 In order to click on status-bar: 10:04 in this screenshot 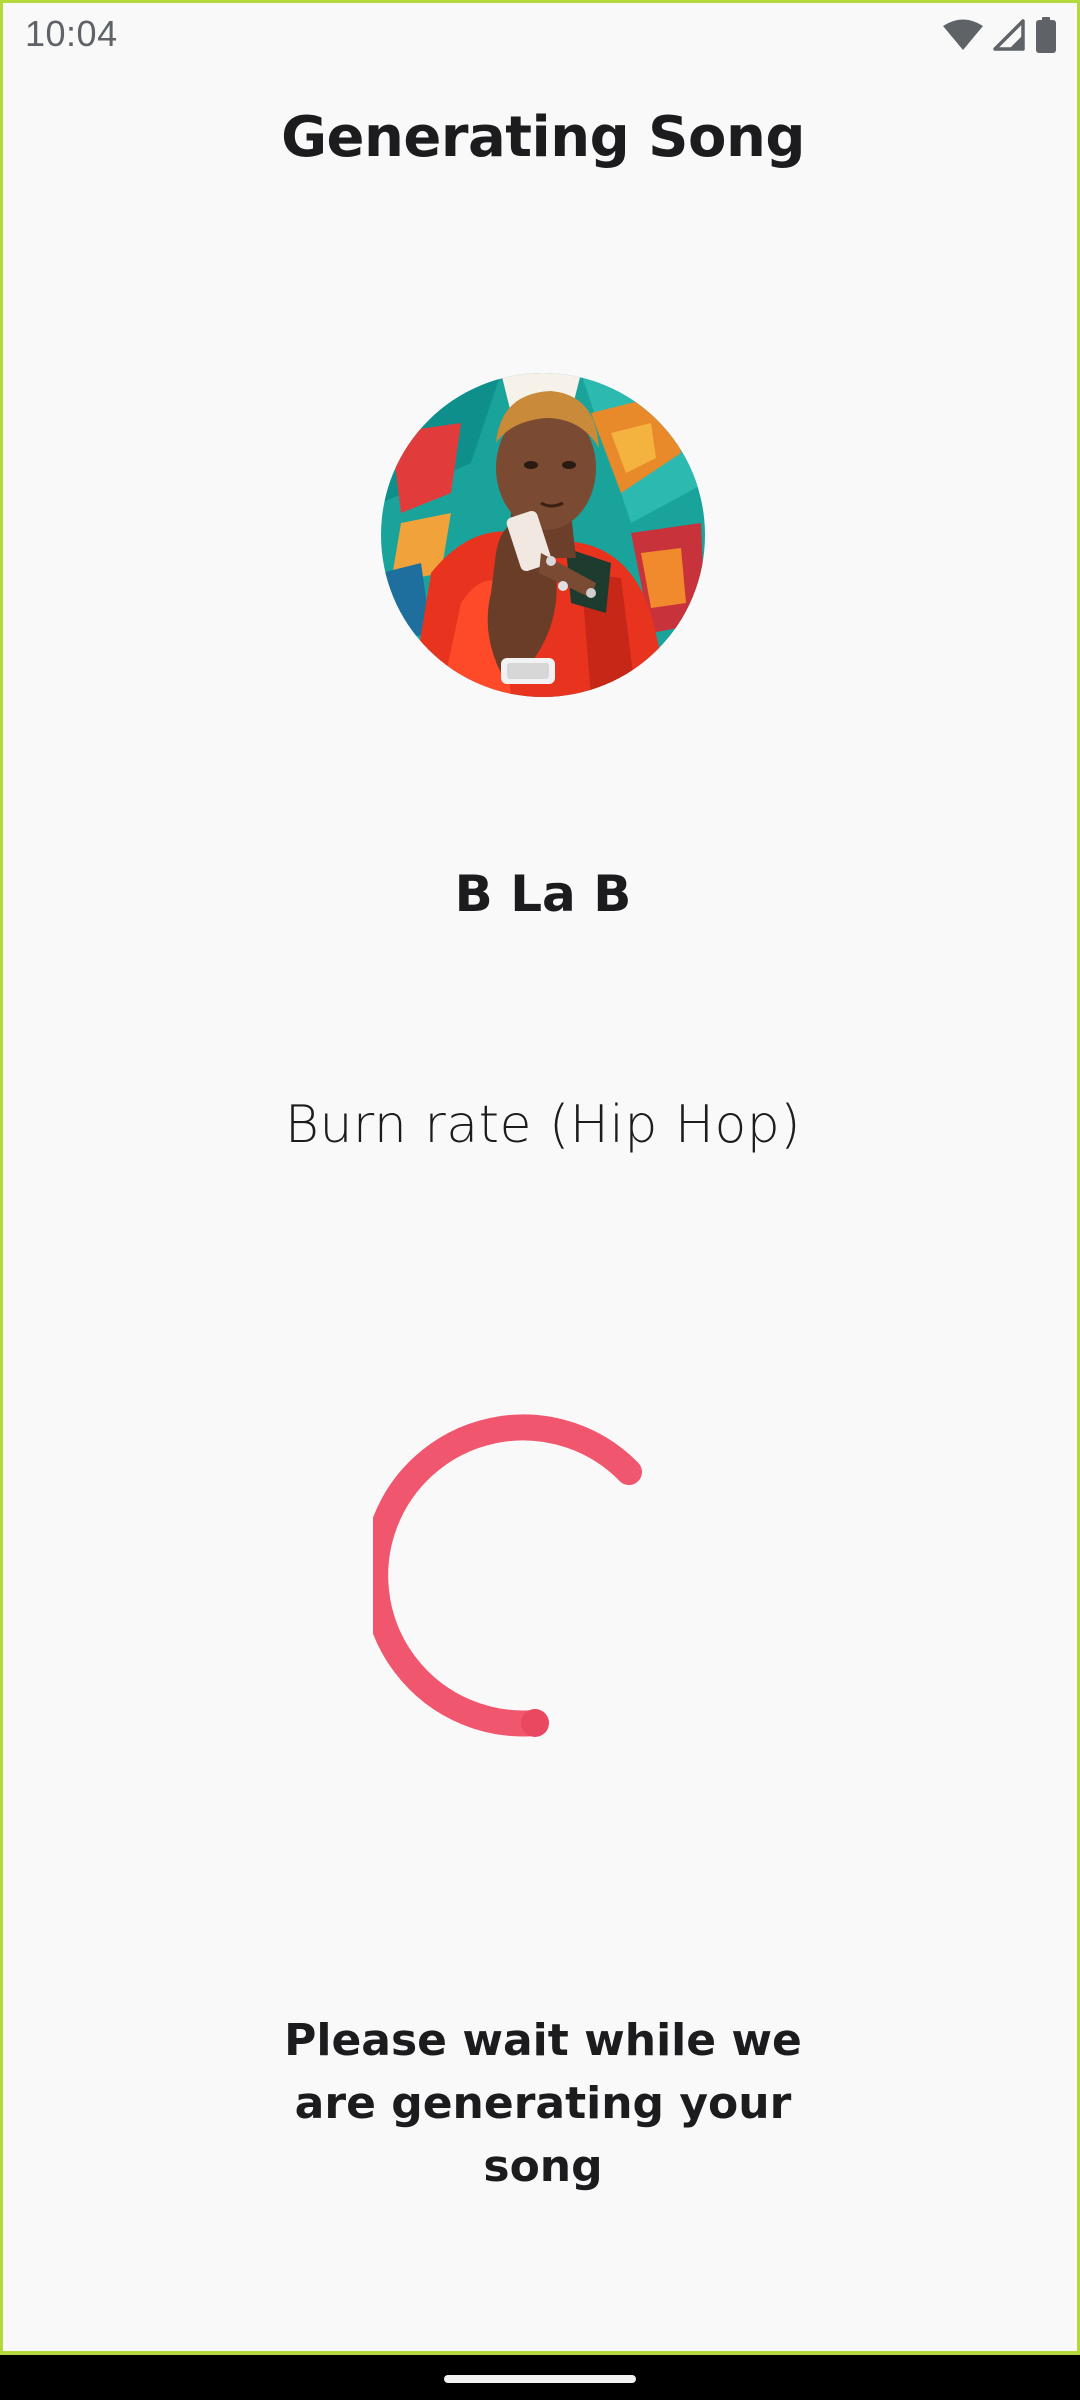, I will do `click(541, 35)`.